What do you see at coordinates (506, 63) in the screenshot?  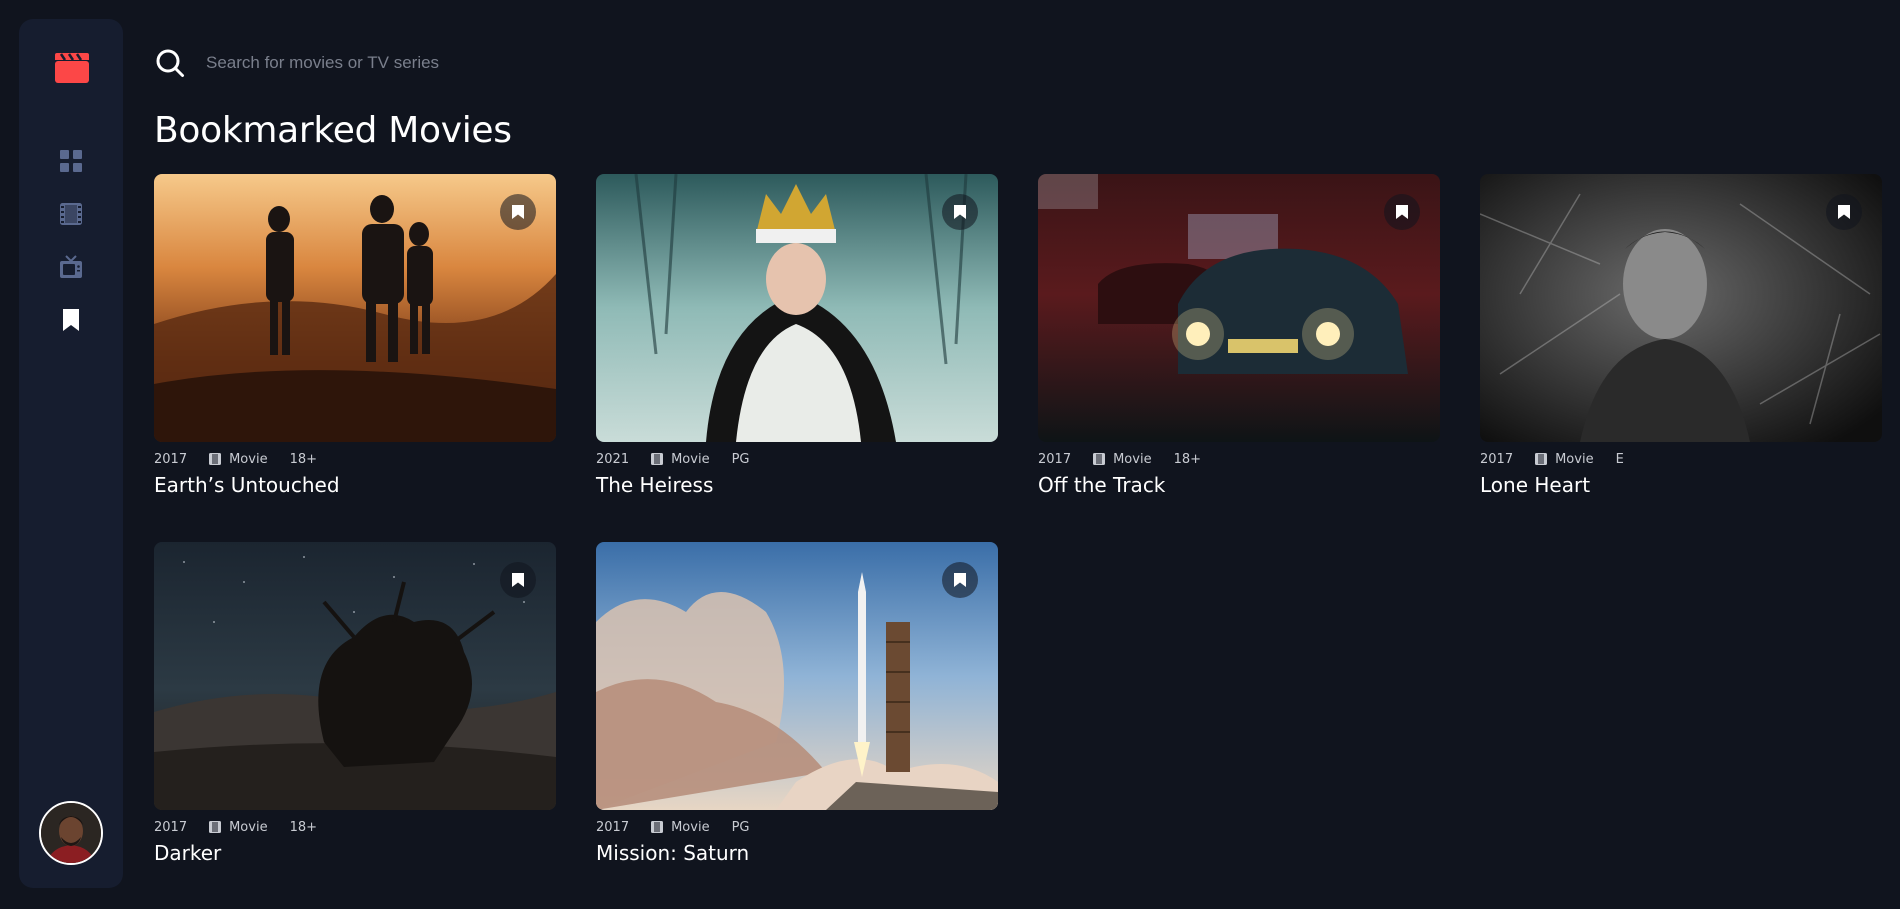 I see `search-input` at bounding box center [506, 63].